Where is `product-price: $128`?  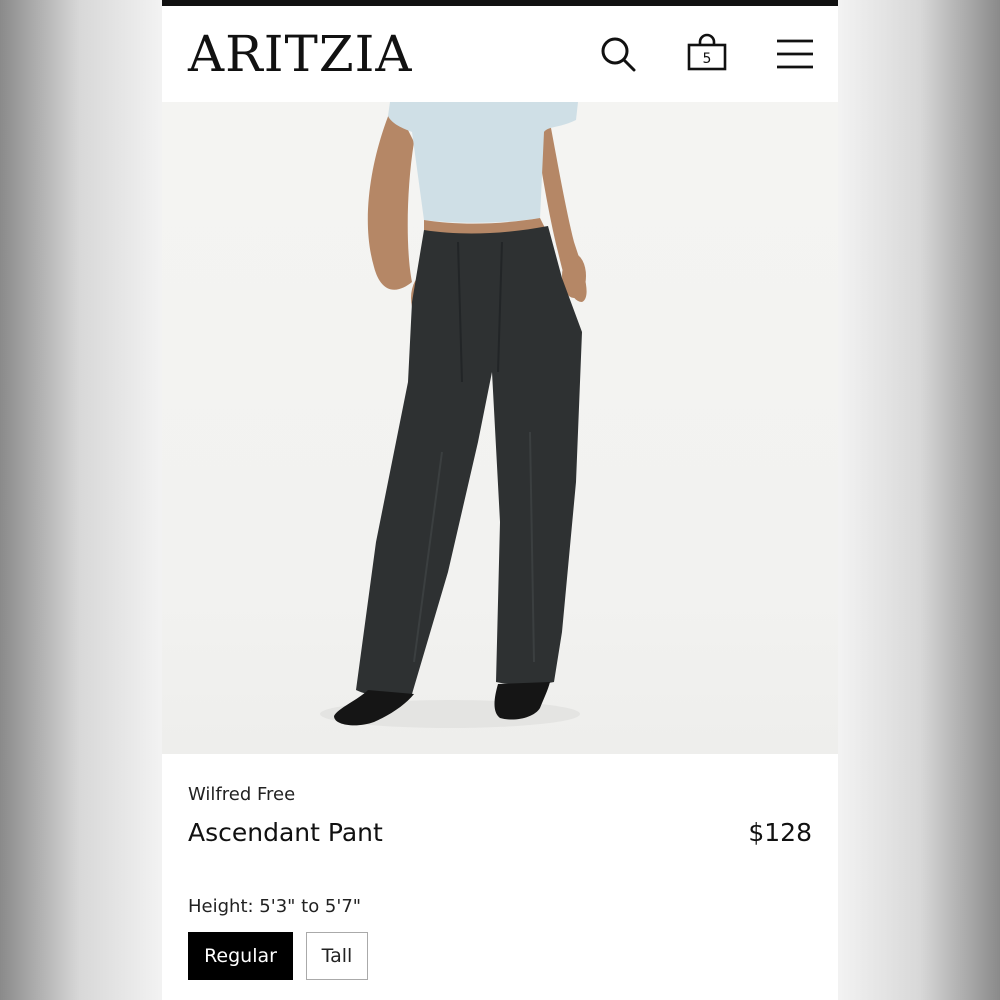
product-price: $128 is located at coordinates (780, 832).